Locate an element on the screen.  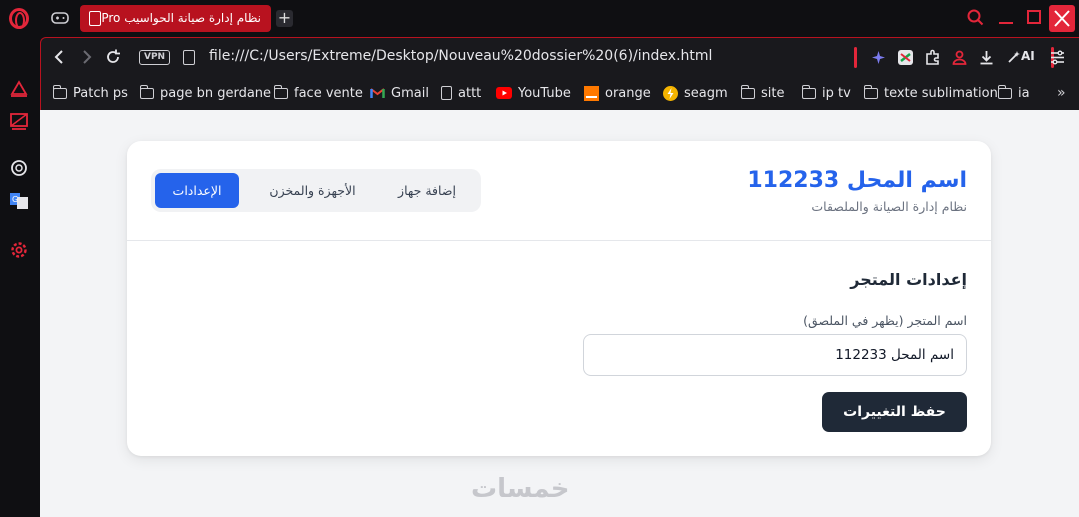
new-tab-button: + is located at coordinates (284, 18).